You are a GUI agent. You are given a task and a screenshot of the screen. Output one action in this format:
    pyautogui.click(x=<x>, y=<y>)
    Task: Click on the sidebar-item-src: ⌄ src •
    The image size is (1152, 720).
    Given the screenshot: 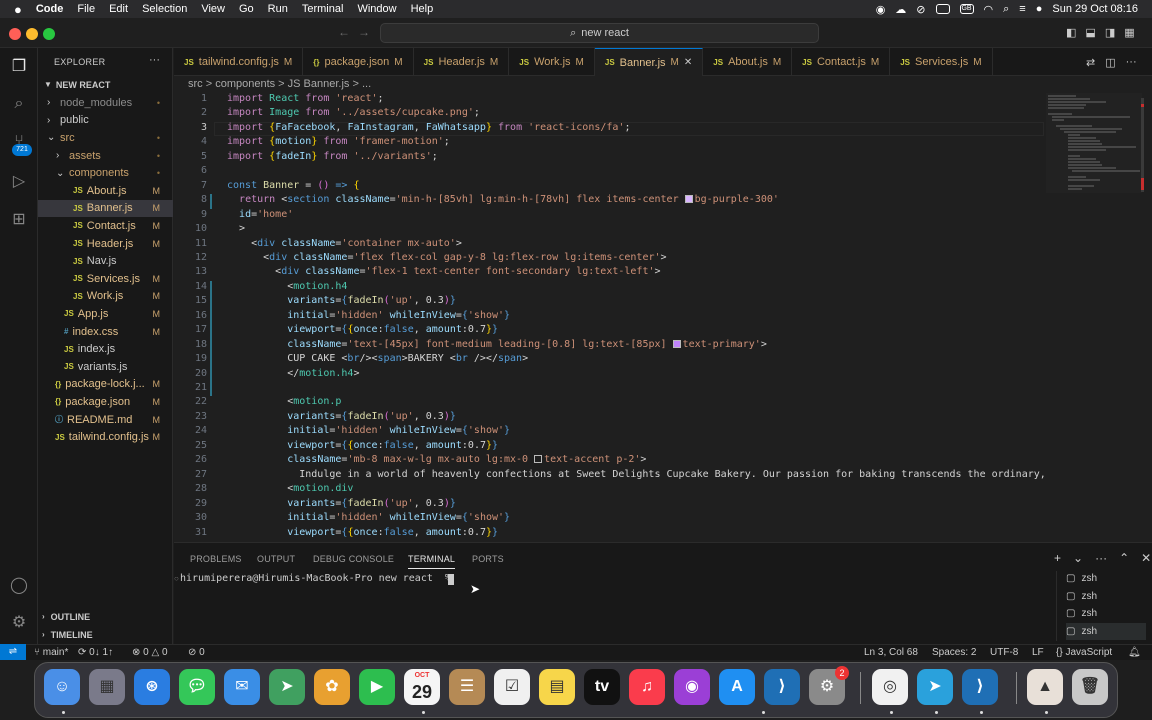 What is the action you would take?
    pyautogui.click(x=105, y=138)
    